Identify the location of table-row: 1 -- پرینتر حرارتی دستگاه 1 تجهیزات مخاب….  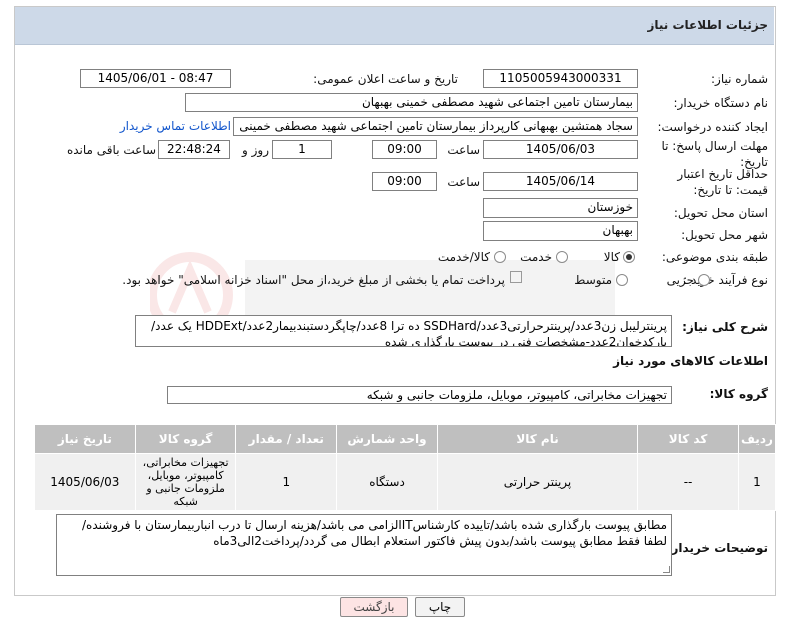
(405, 482).